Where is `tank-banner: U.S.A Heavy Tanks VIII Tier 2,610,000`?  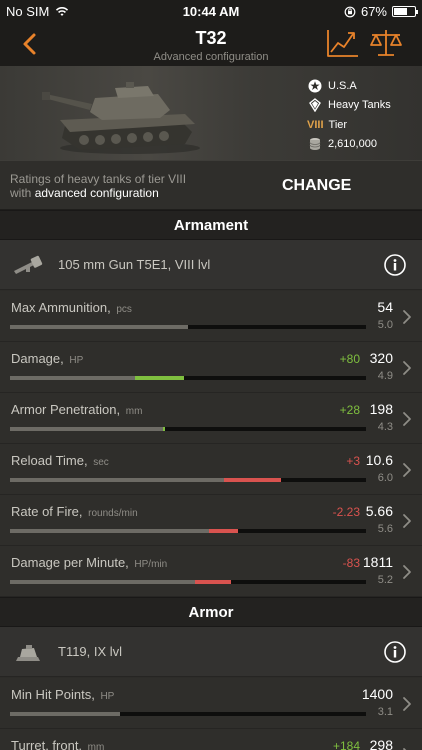
tank-banner: U.S.A Heavy Tanks VIII Tier 2,610,000 is located at coordinates (211, 113).